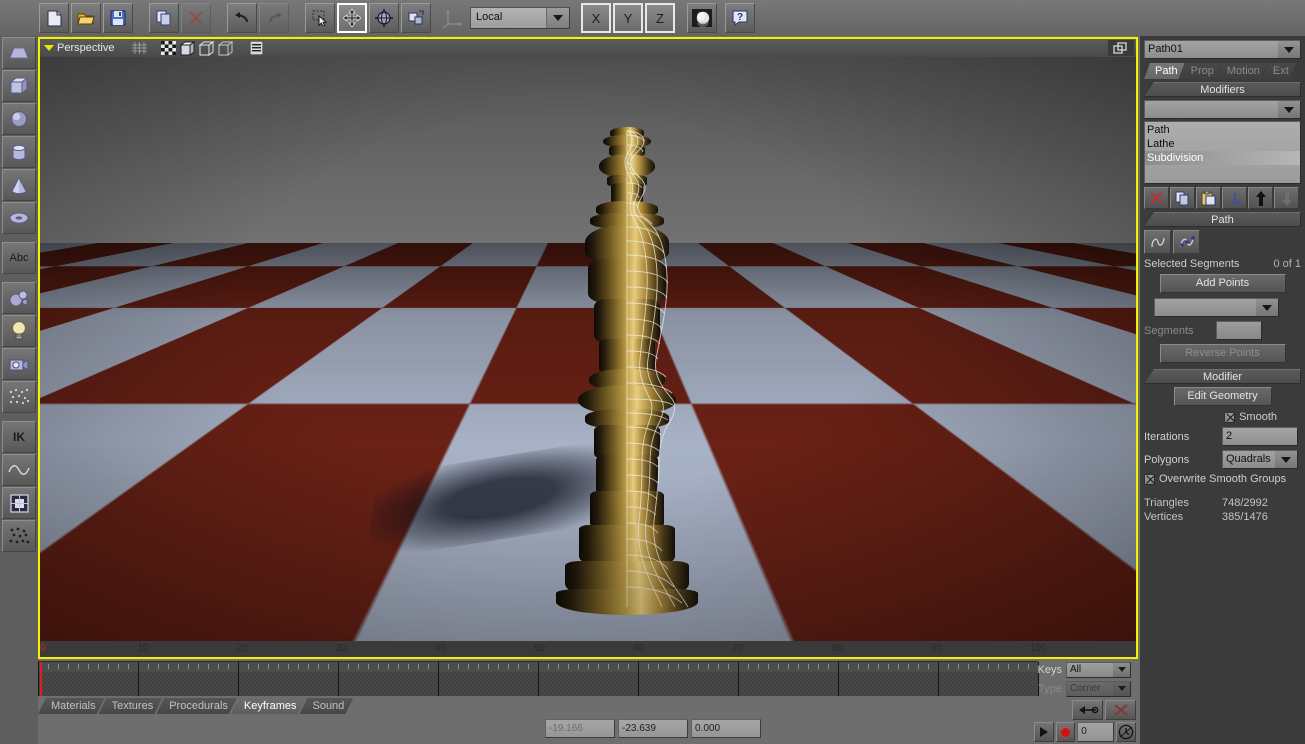  Describe the element at coordinates (1186, 242) in the screenshot. I see `edit-path-points-button` at that location.